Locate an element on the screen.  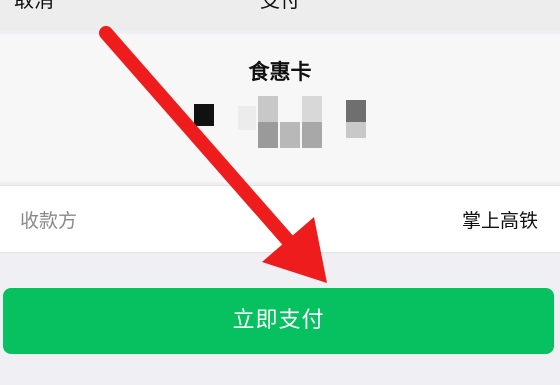
nav-bar: 取消 支付 is located at coordinates (280, 15).